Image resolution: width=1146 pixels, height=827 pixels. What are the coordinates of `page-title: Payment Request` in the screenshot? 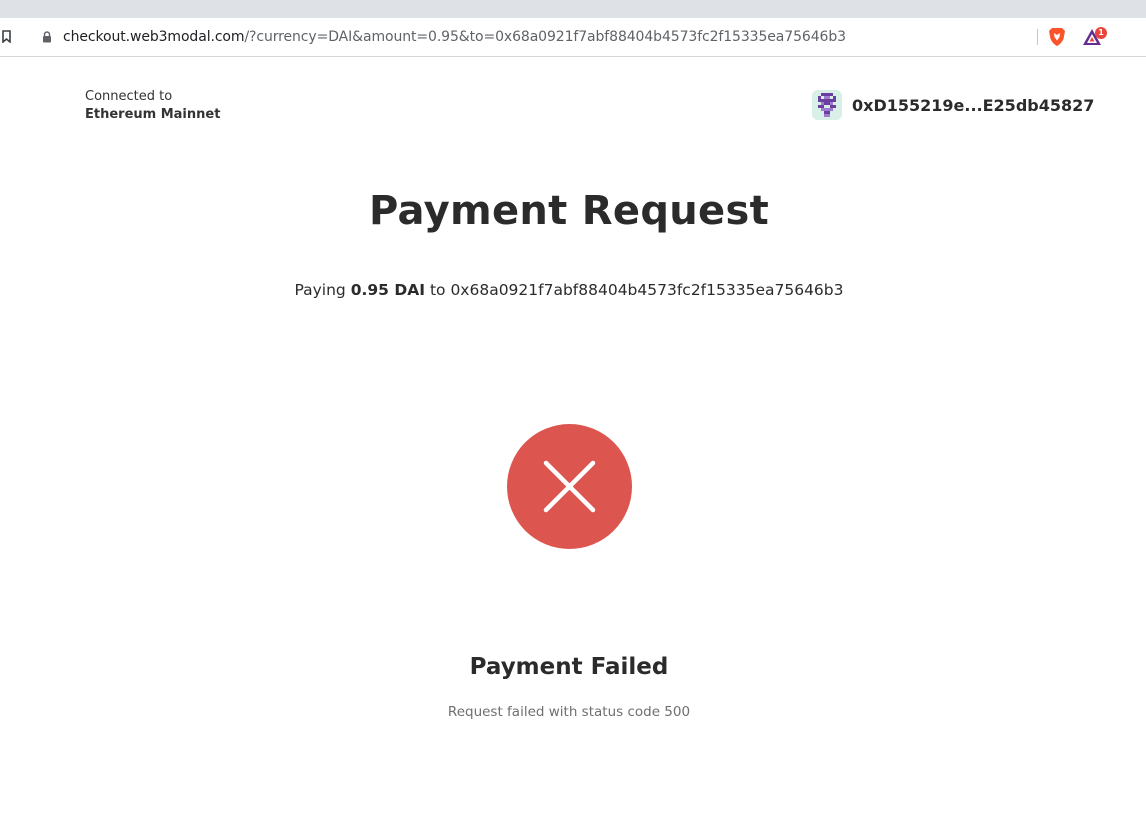 It's located at (568, 211).